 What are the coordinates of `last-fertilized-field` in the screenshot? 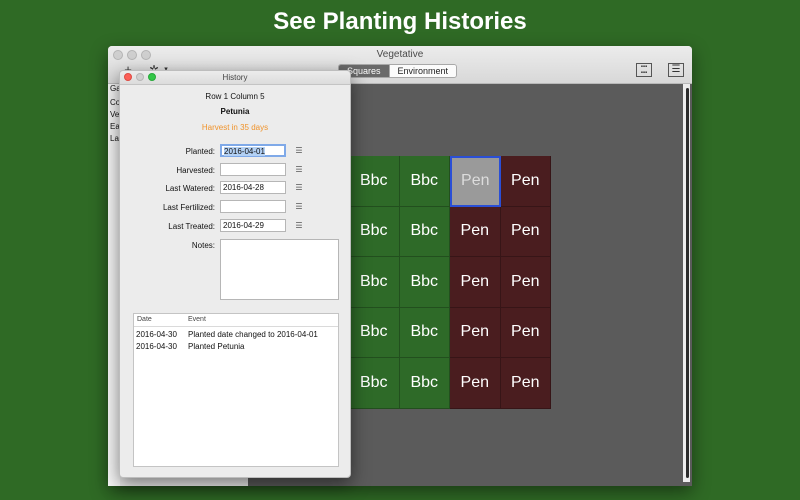 It's located at (253, 206).